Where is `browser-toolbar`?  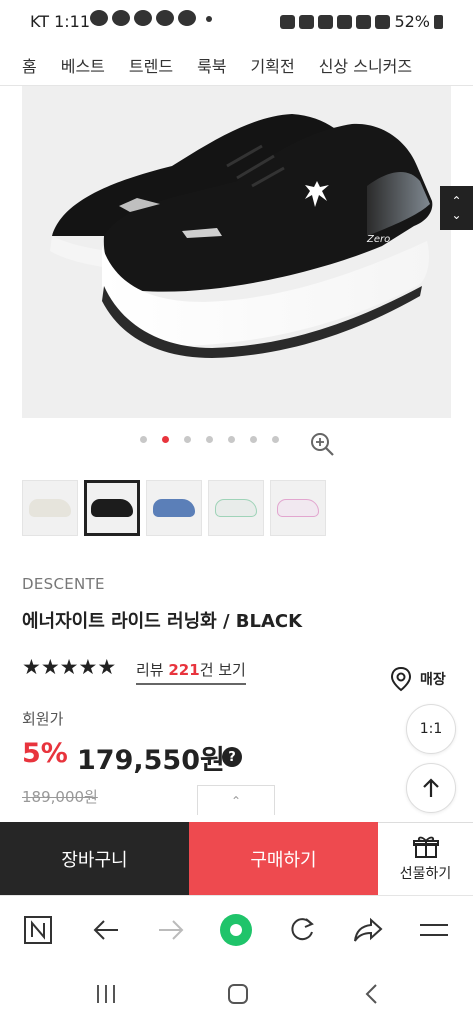 browser-toolbar is located at coordinates (236, 929).